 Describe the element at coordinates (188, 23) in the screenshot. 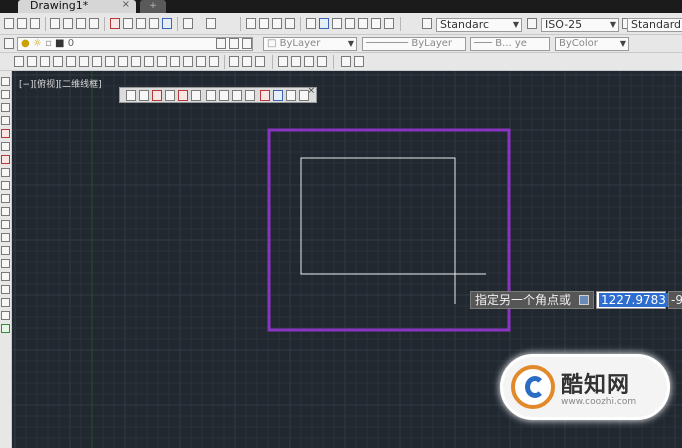

I see `undo-icon` at that location.